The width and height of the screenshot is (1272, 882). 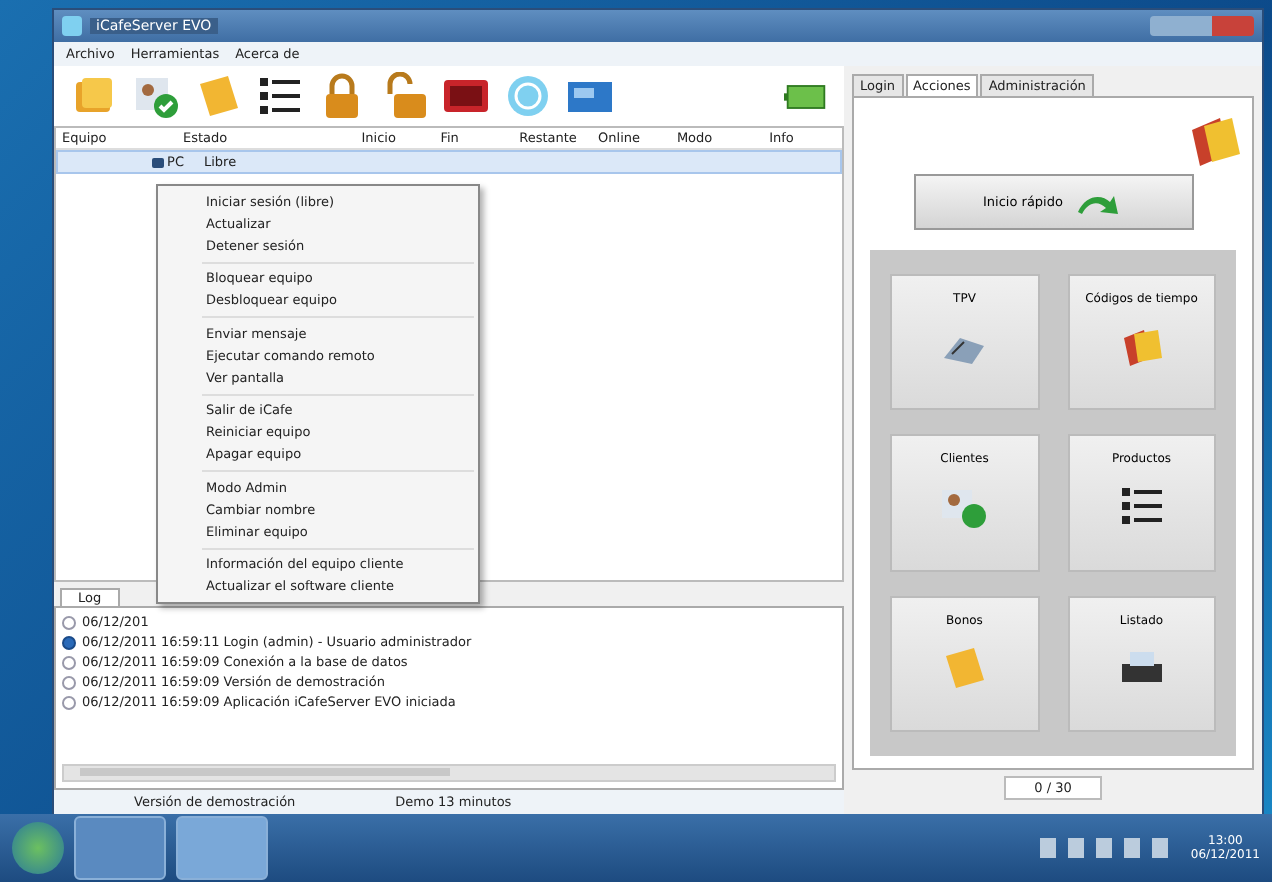 I want to click on list-icon, so click(x=280, y=96).